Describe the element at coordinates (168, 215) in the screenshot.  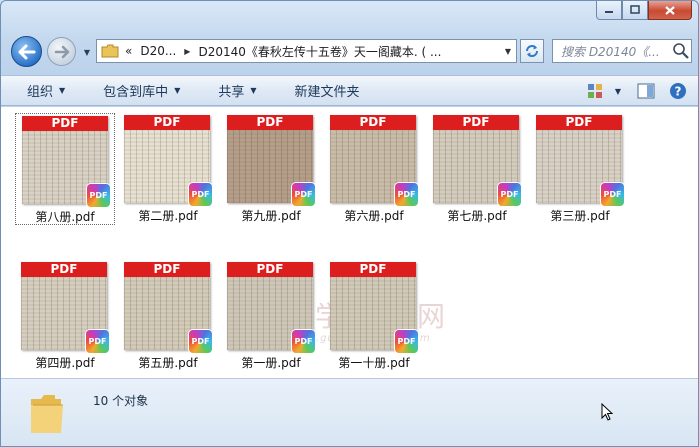
I see `file-name: 第二册.pdf` at that location.